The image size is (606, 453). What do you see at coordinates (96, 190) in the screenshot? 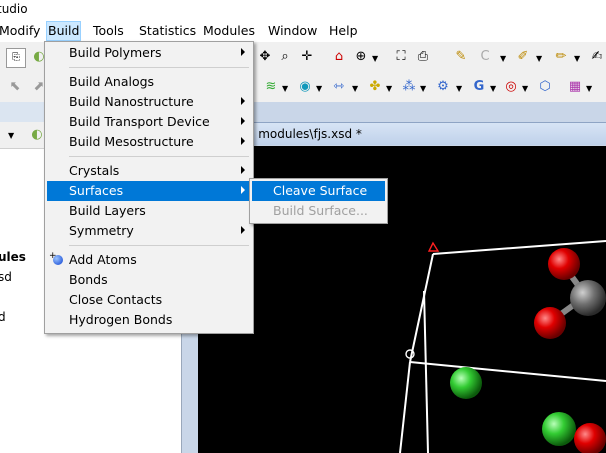
I see `menu-item-label: Surfaces` at bounding box center [96, 190].